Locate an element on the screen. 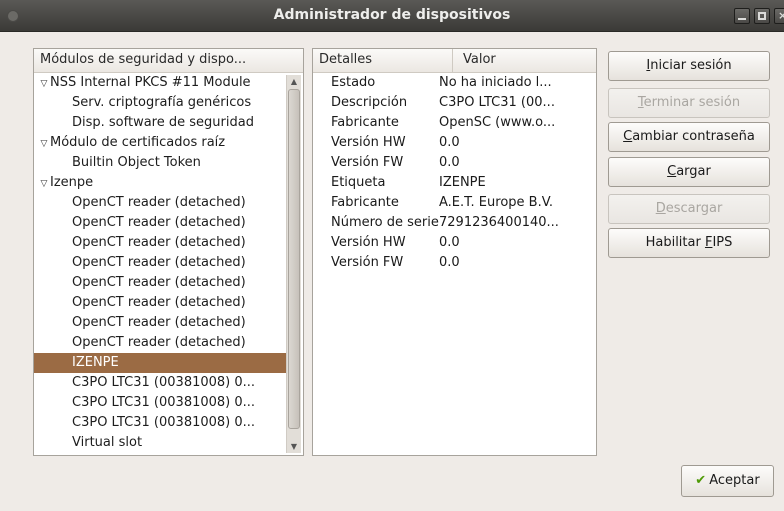  close-button: × is located at coordinates (779, 16).